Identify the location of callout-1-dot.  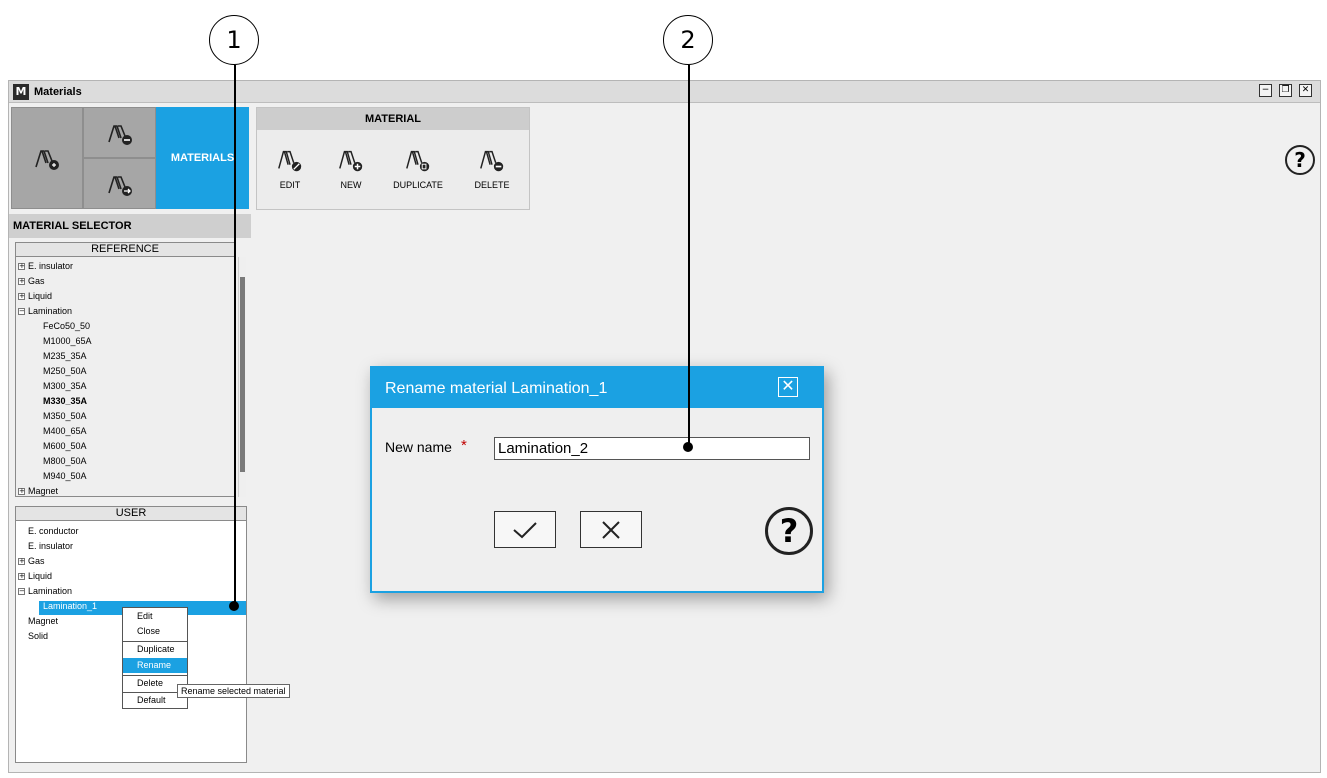
(234, 606).